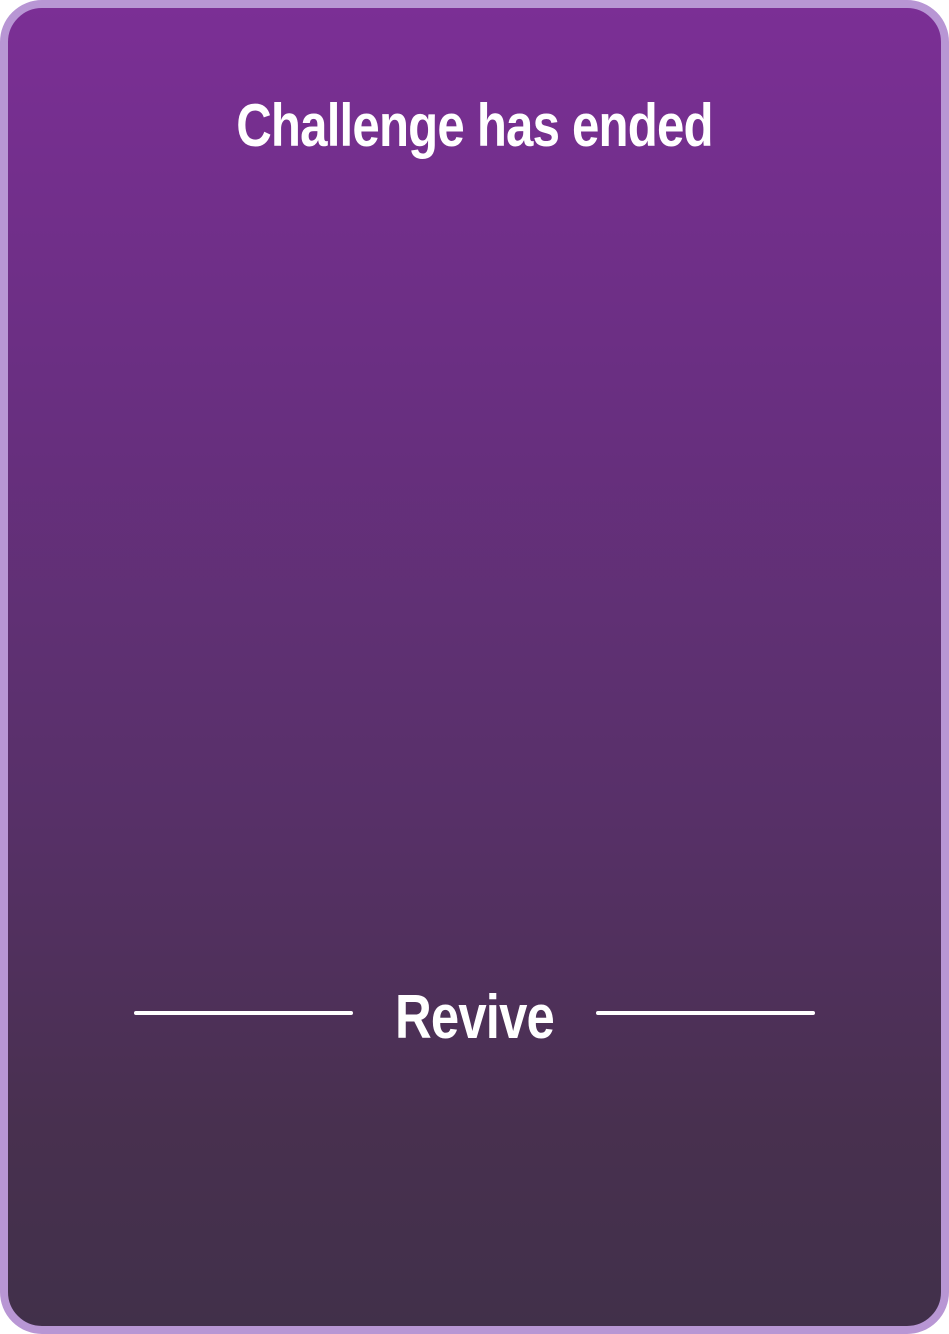 The image size is (949, 1334). I want to click on divider-right, so click(705, 1013).